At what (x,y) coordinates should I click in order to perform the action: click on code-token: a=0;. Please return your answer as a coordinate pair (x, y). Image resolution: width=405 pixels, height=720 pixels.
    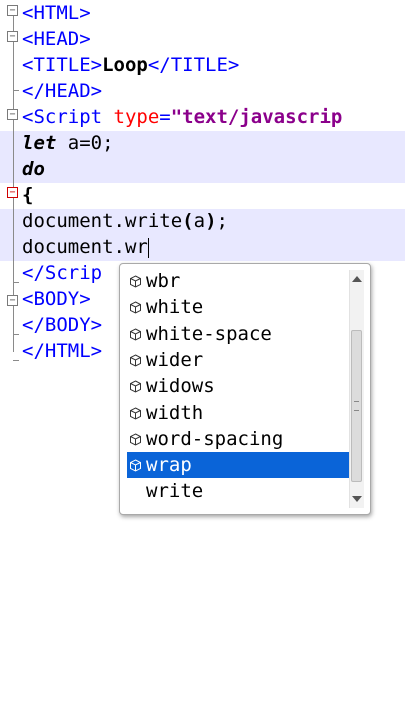
    Looking at the image, I should click on (85, 143).